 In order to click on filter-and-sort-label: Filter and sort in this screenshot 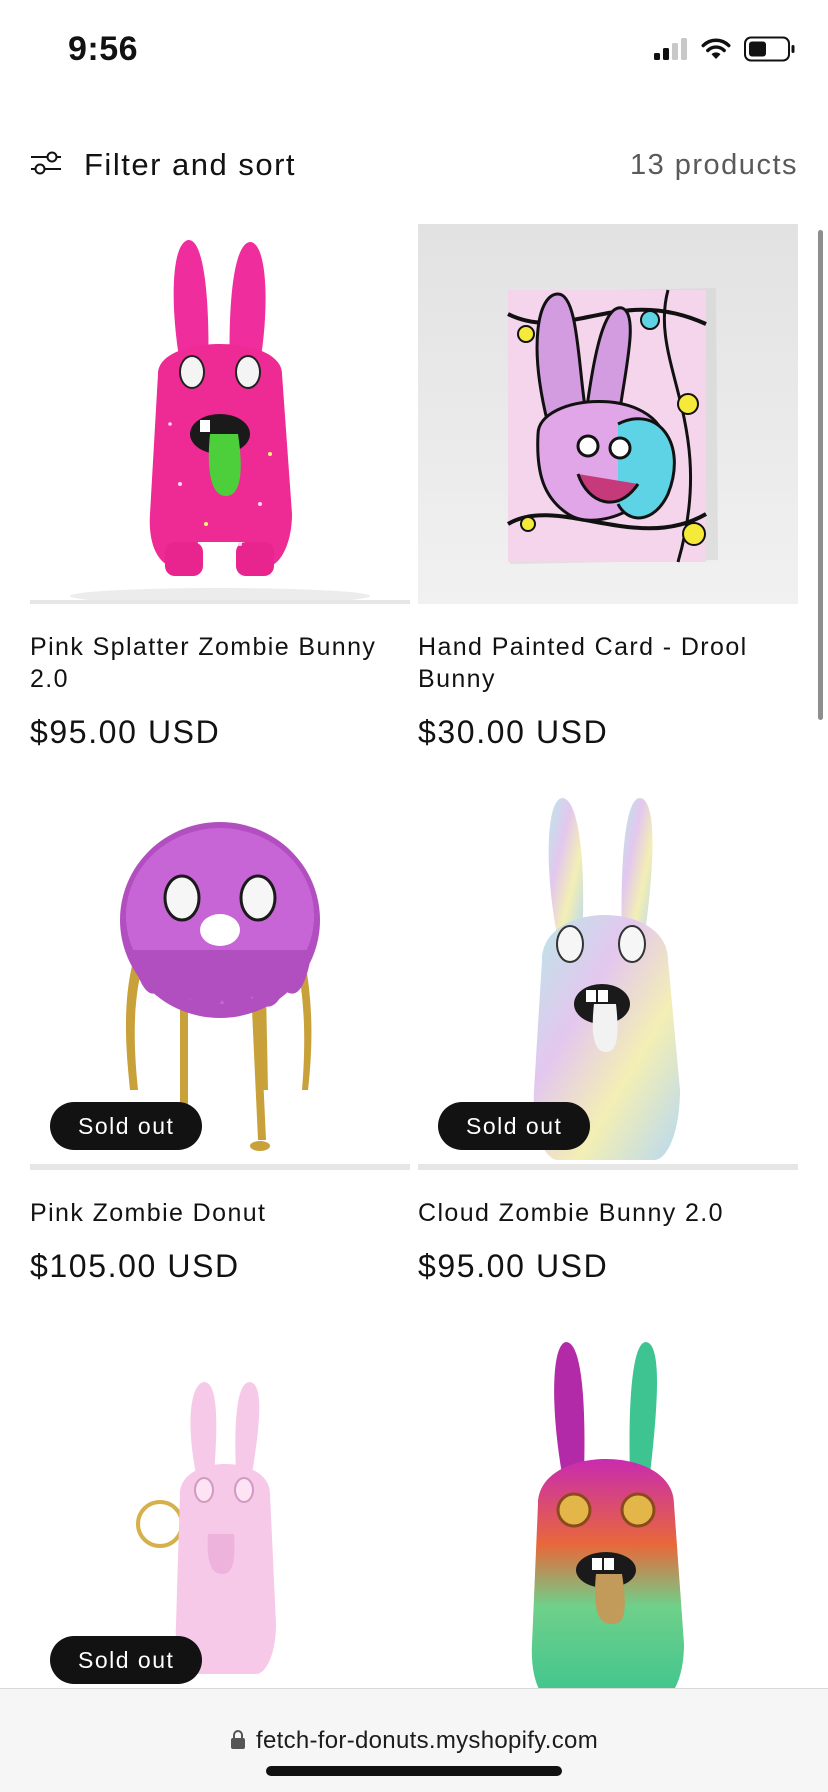, I will do `click(190, 164)`.